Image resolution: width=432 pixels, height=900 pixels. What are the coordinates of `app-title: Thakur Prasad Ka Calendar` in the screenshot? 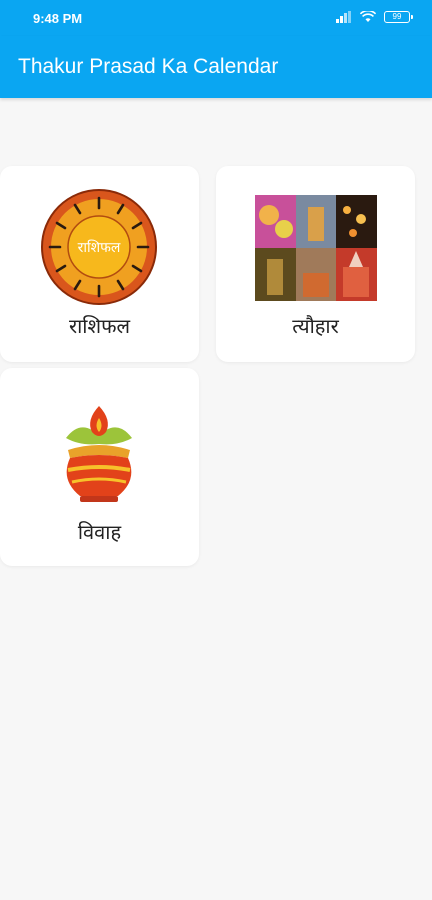 It's located at (148, 66).